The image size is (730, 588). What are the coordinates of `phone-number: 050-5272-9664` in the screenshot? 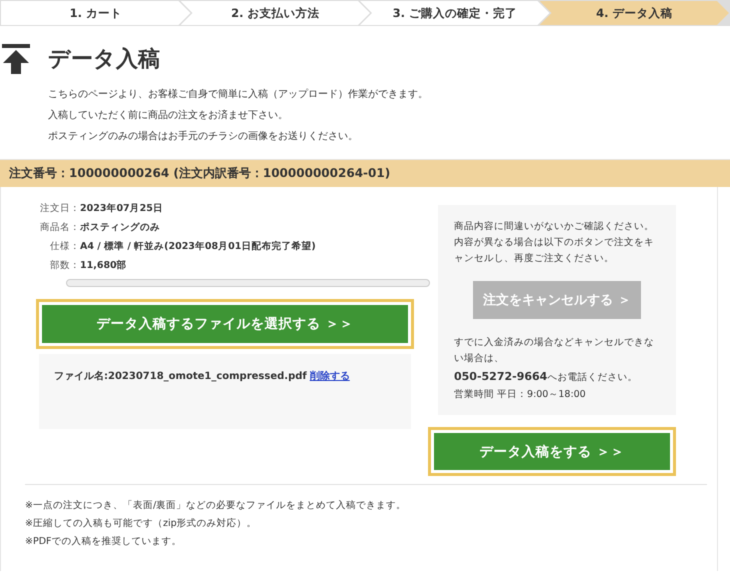 It's located at (501, 376).